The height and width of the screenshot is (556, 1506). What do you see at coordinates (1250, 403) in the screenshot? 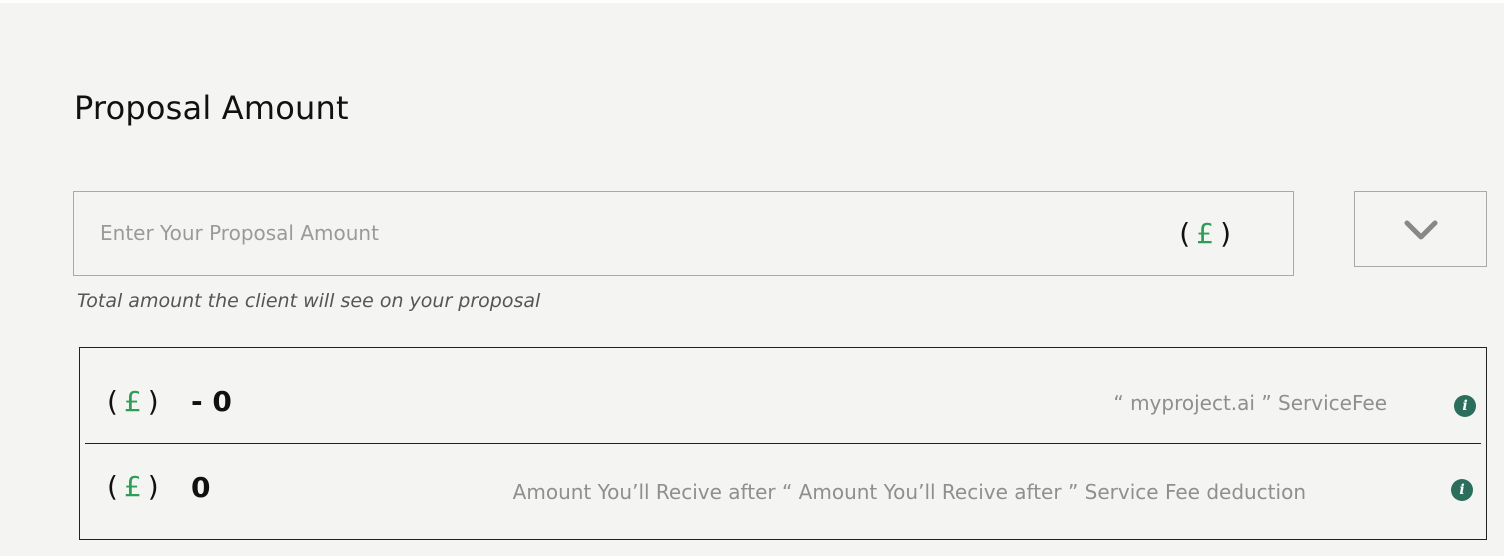
I see `service-fee-label: “ myproject.ai ” ServiceFee` at bounding box center [1250, 403].